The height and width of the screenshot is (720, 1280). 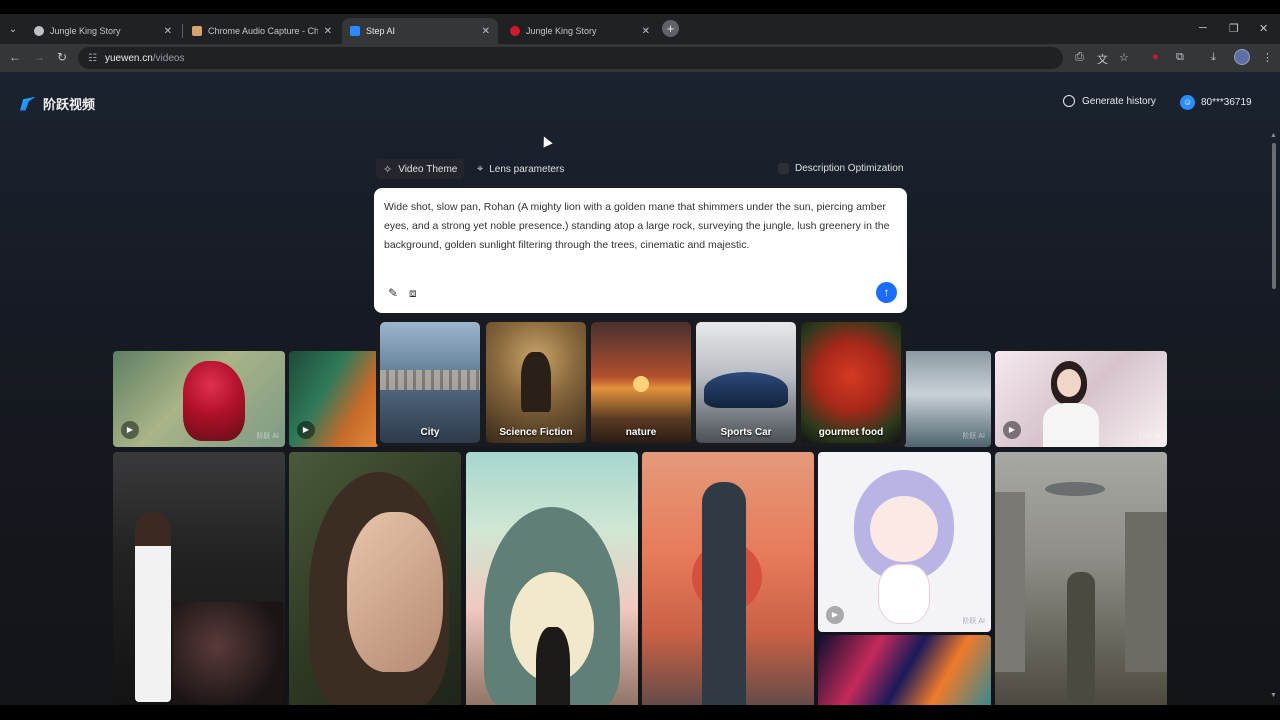 What do you see at coordinates (546, 141) in the screenshot?
I see `mouse-cursor` at bounding box center [546, 141].